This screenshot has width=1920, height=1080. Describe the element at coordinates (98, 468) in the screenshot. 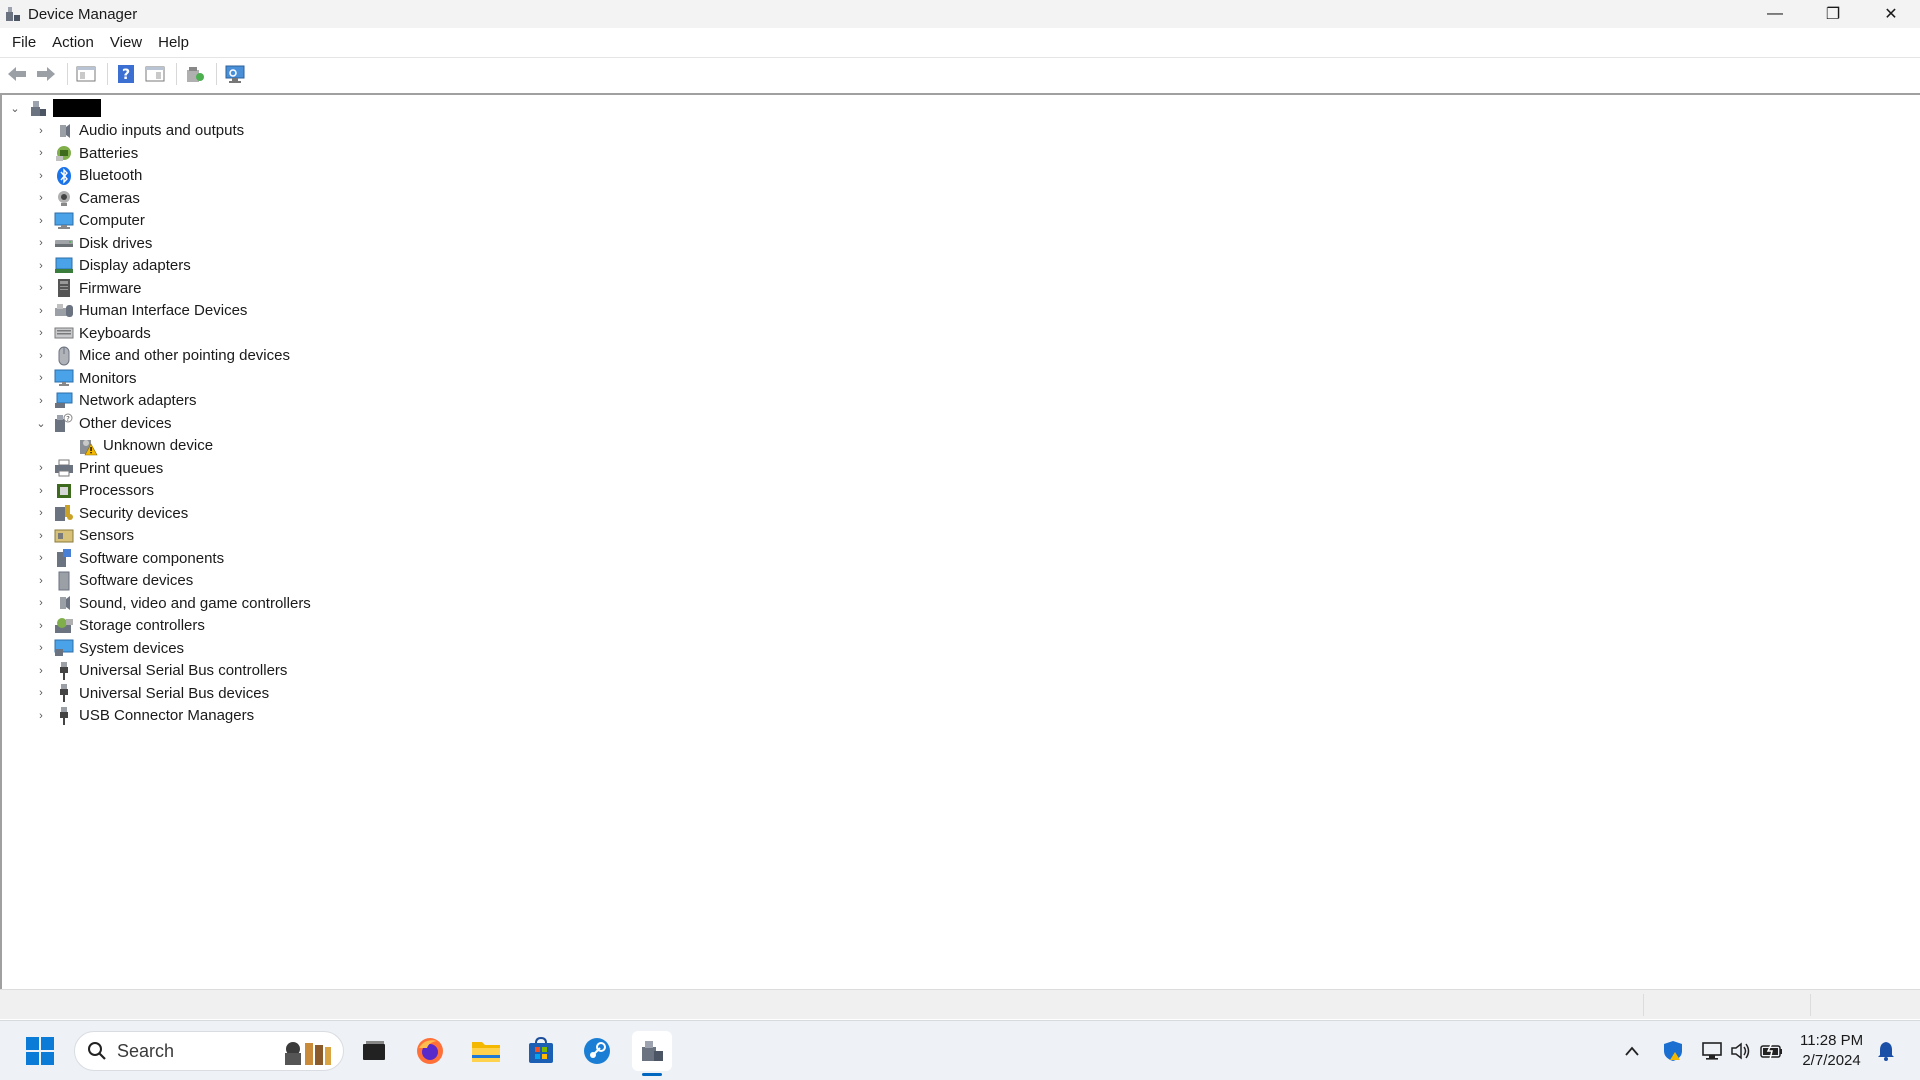

I see `tree-category-print-queues: › Print queues` at that location.